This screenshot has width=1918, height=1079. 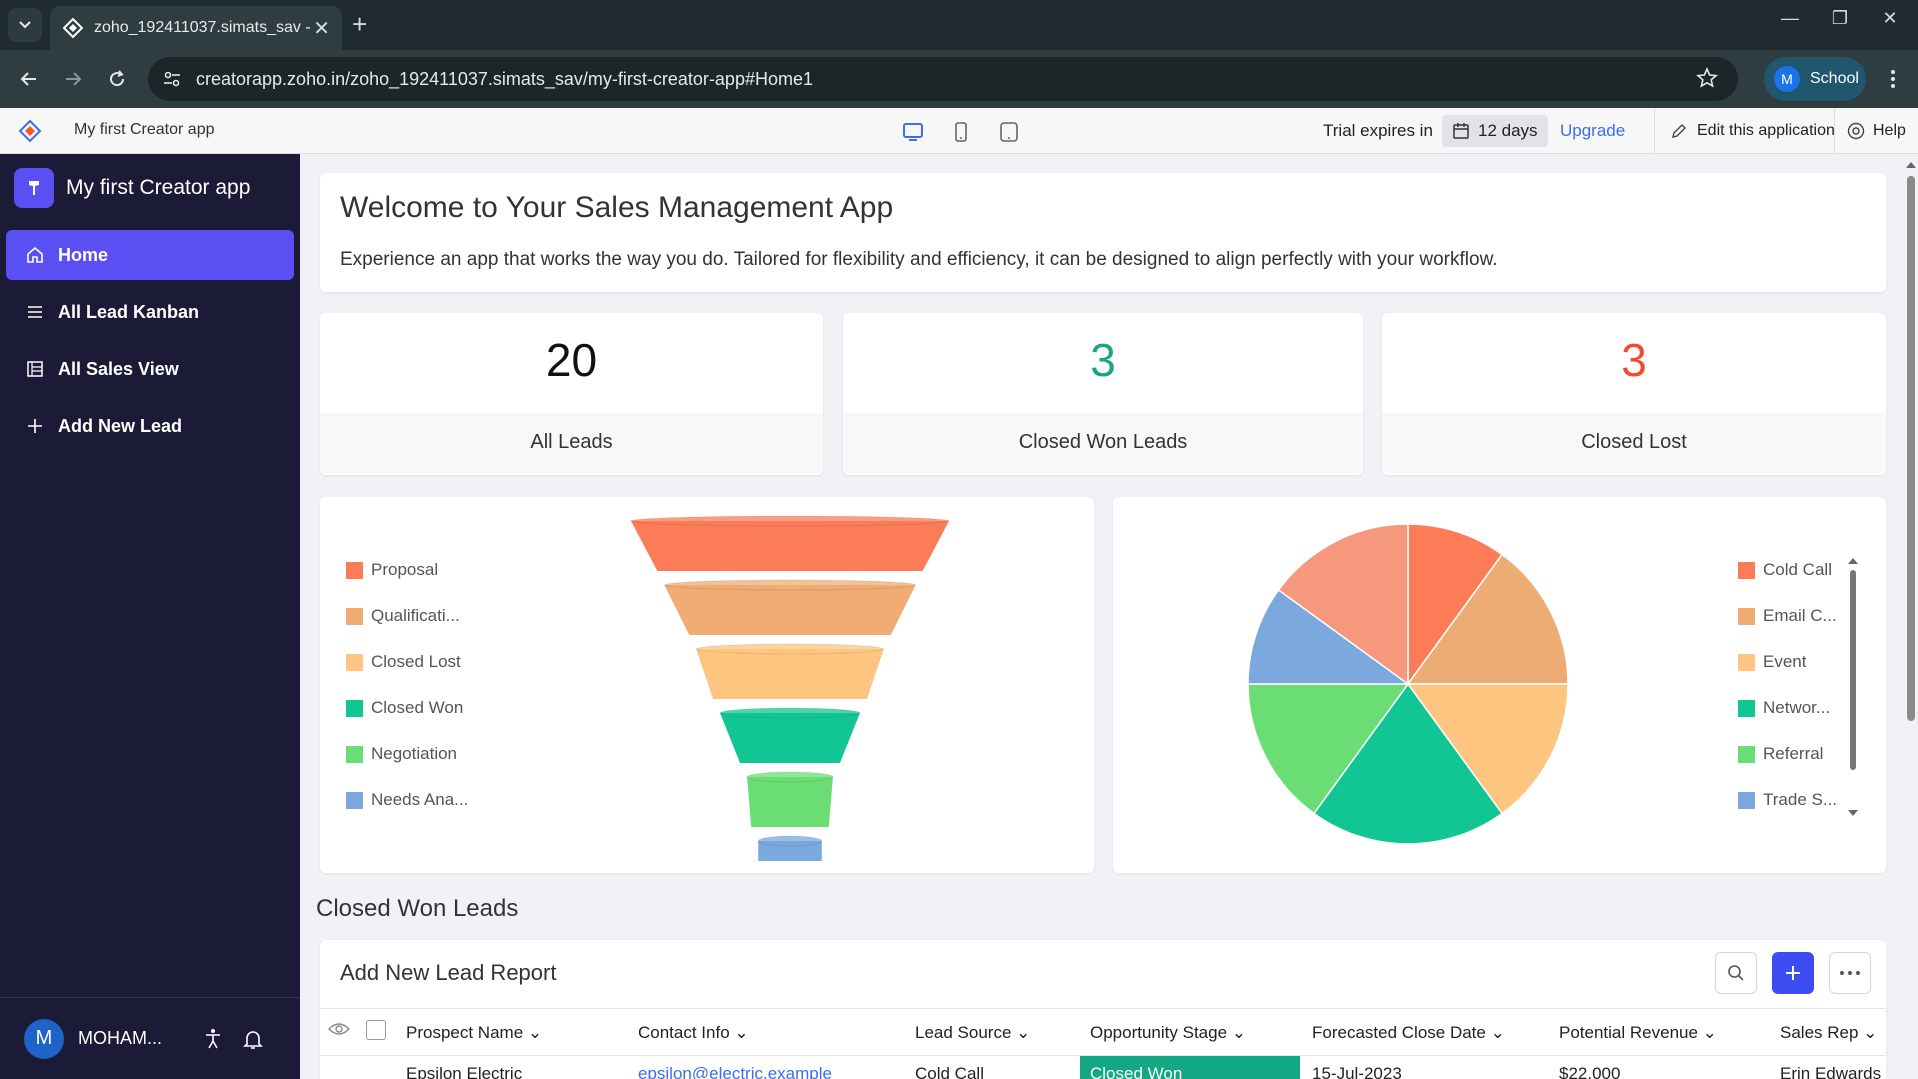 I want to click on select-all-checkbox, so click(x=376, y=1030).